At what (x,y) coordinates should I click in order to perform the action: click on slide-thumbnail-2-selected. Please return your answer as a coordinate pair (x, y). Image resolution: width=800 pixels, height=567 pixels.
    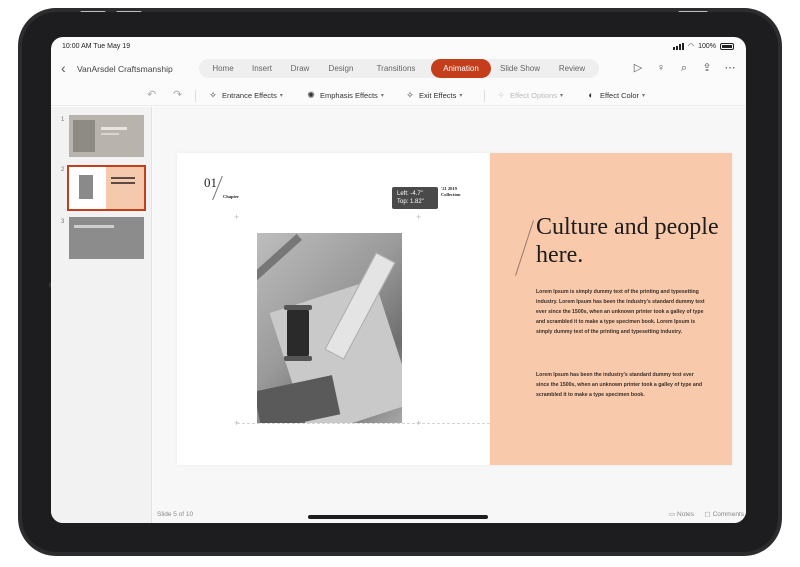
    Looking at the image, I should click on (106, 188).